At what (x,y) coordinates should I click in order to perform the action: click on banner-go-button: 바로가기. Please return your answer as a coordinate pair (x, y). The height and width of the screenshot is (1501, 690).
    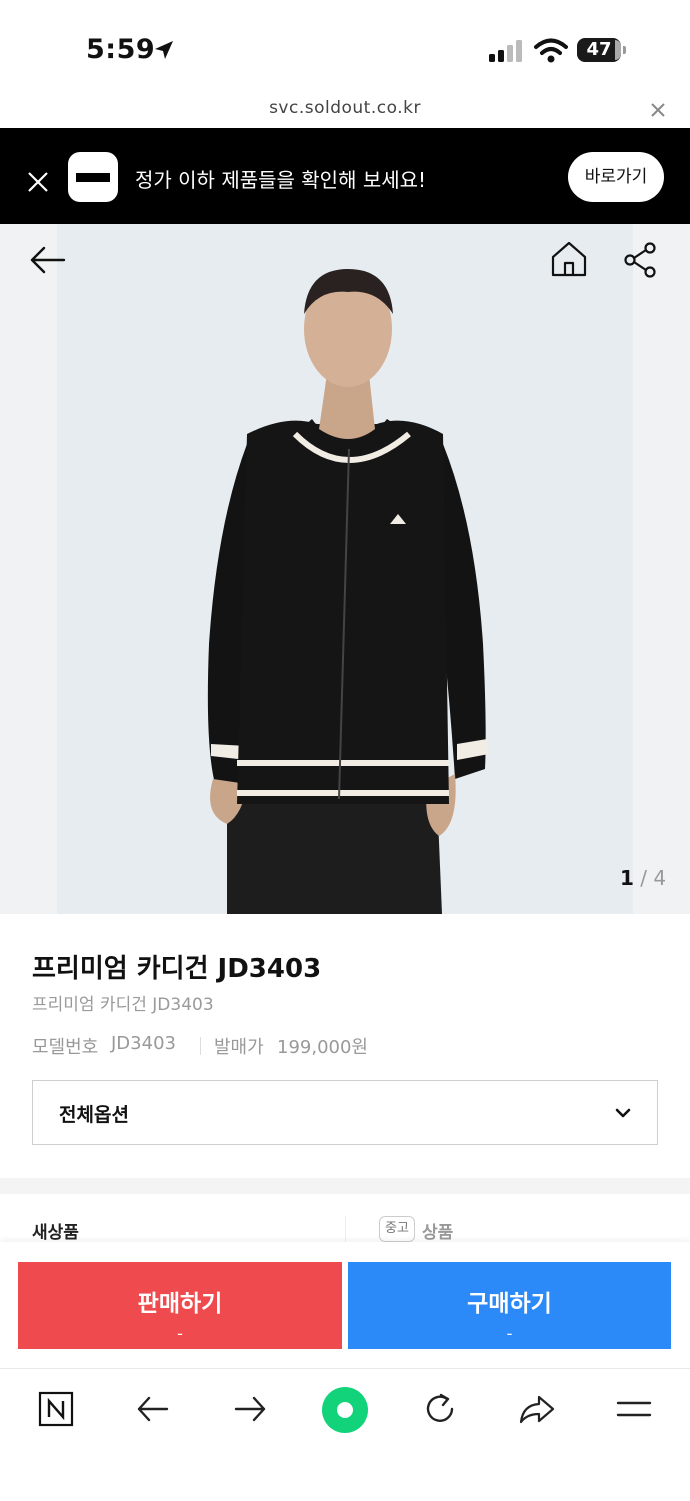
    Looking at the image, I should click on (616, 177).